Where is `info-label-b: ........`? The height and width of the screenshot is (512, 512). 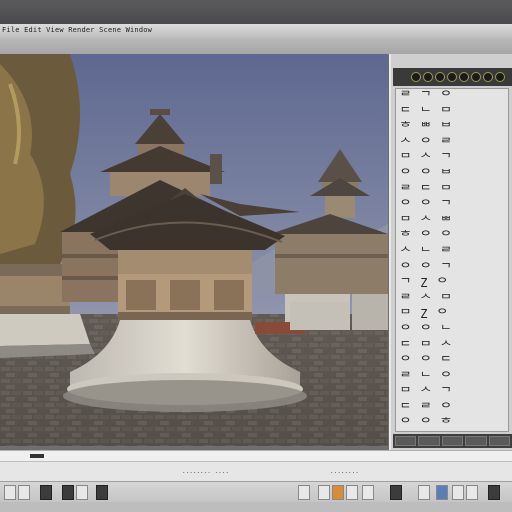
info-label-b: ........ is located at coordinates (344, 471).